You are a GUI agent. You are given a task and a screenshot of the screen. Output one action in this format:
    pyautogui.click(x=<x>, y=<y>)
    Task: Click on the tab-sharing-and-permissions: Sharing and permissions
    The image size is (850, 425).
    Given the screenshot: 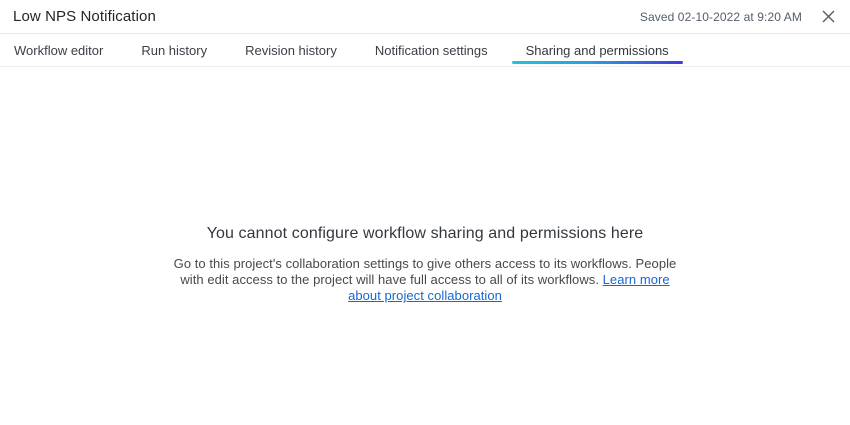 What is the action you would take?
    pyautogui.click(x=597, y=50)
    